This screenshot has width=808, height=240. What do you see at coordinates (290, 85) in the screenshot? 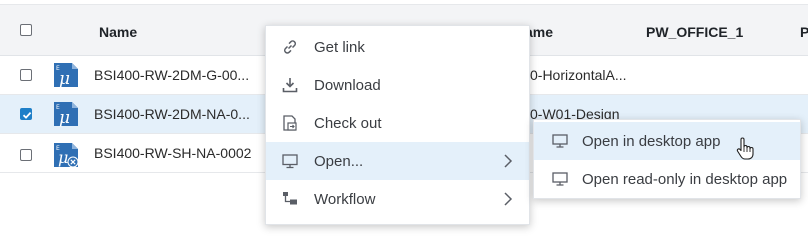
I see `download-icon` at bounding box center [290, 85].